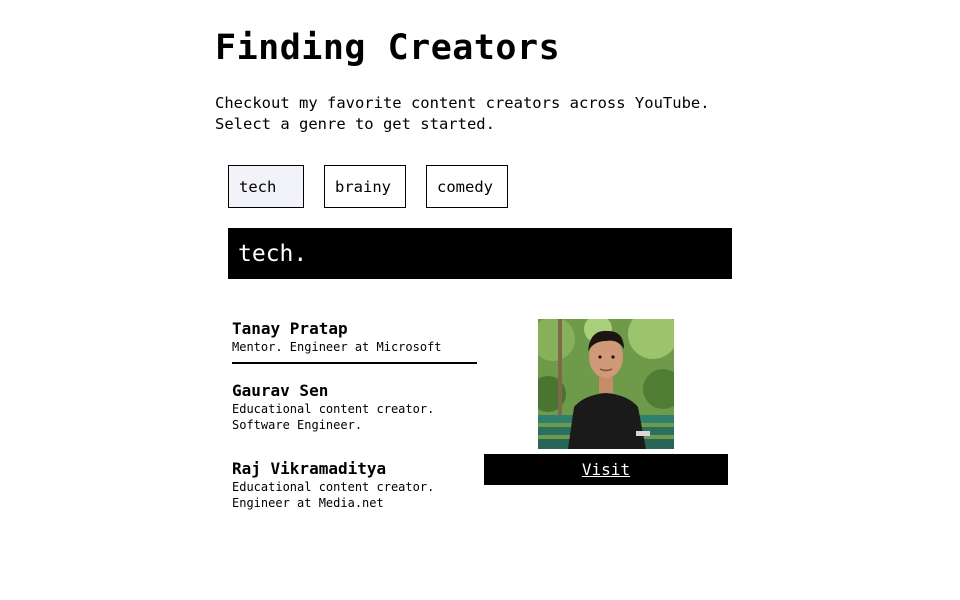 The height and width of the screenshot is (600, 960). Describe the element at coordinates (355, 124) in the screenshot. I see `intro-line-2: Select a genre to get started.` at that location.